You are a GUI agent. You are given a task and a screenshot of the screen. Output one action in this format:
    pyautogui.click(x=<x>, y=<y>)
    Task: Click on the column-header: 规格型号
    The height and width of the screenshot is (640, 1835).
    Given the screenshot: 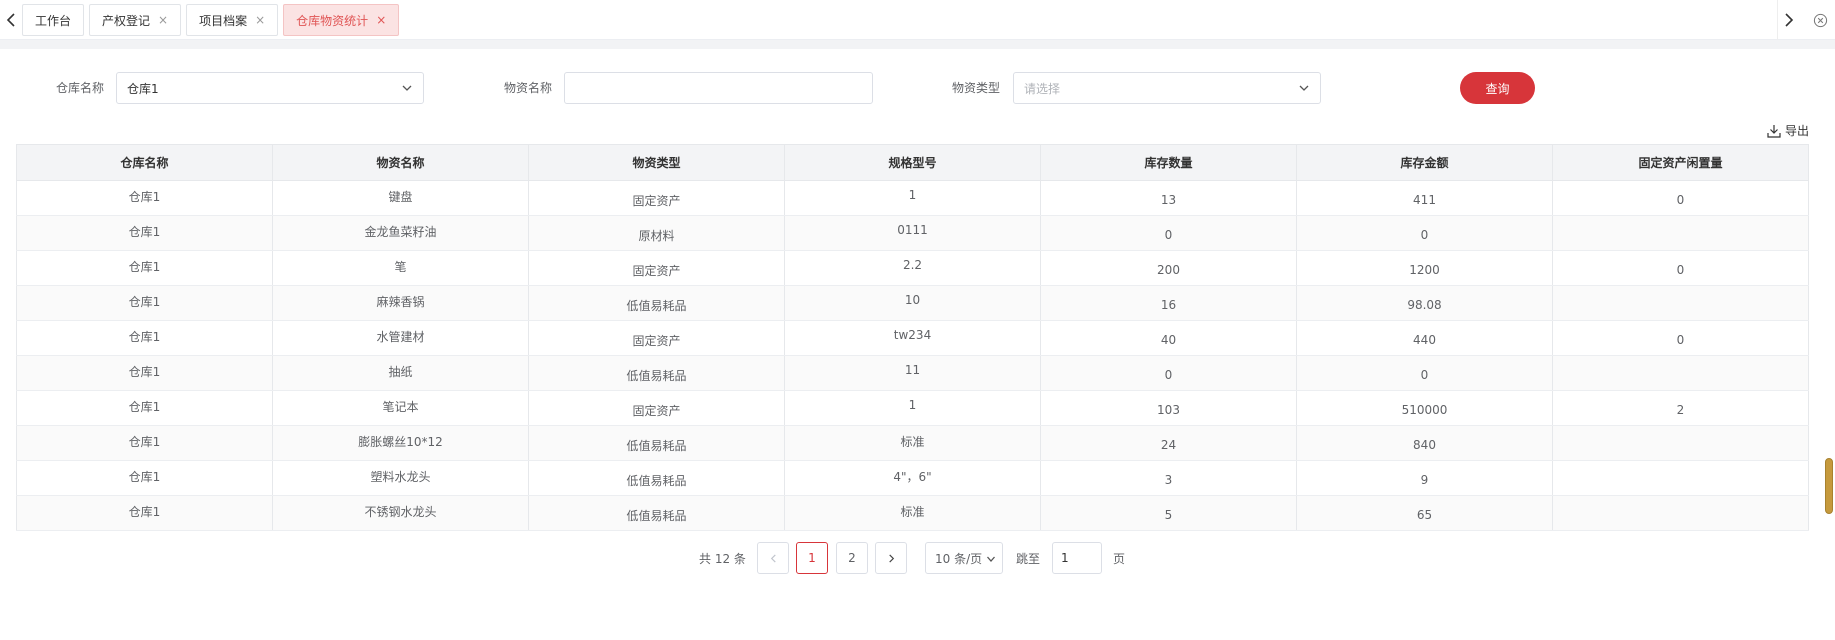 What is the action you would take?
    pyautogui.click(x=912, y=162)
    